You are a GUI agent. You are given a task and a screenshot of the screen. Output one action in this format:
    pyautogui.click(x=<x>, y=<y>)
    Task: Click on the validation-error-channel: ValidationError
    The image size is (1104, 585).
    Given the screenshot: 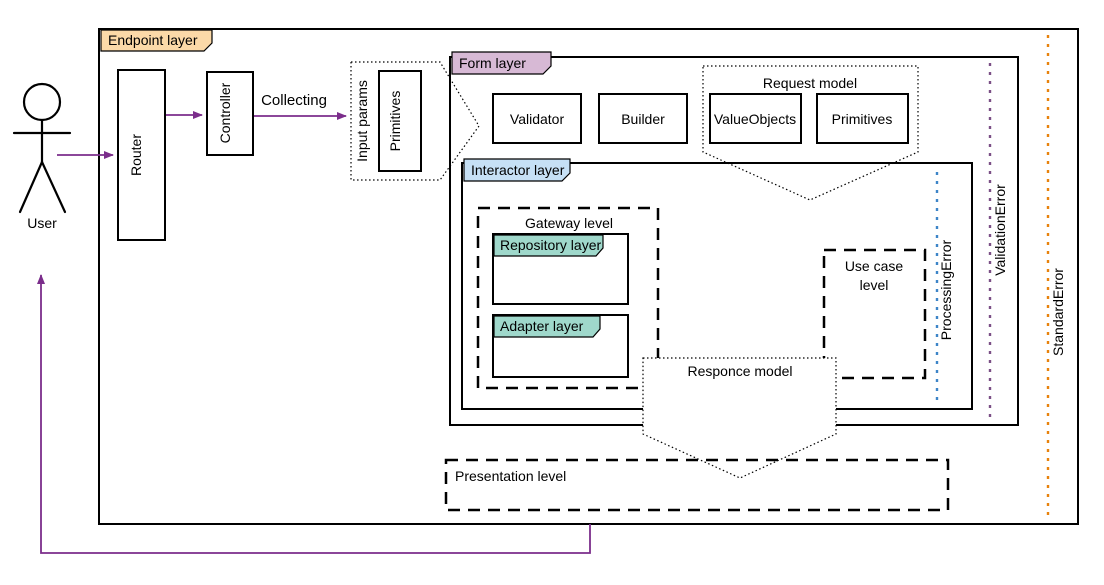 What is the action you would take?
    pyautogui.click(x=998, y=241)
    